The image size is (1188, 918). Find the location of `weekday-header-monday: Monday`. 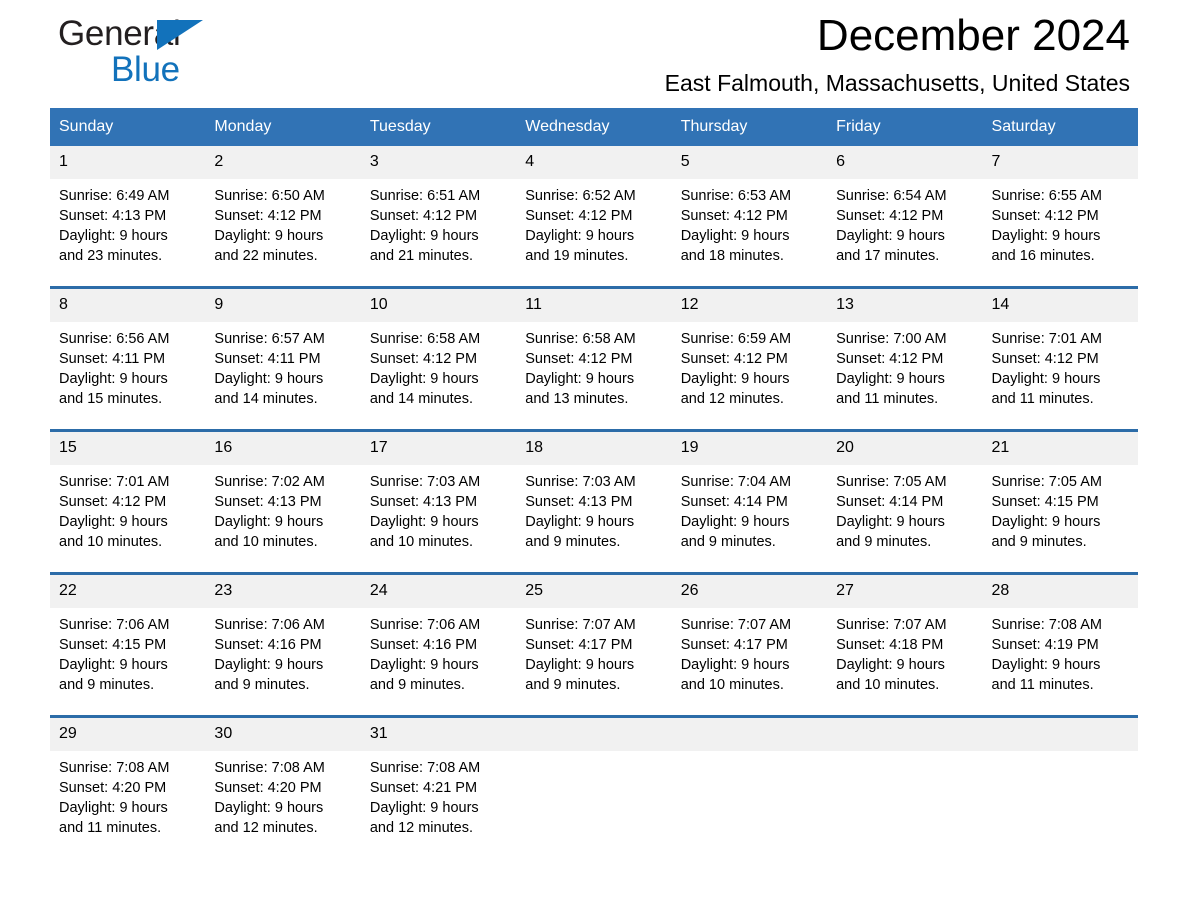

weekday-header-monday: Monday is located at coordinates (283, 127).